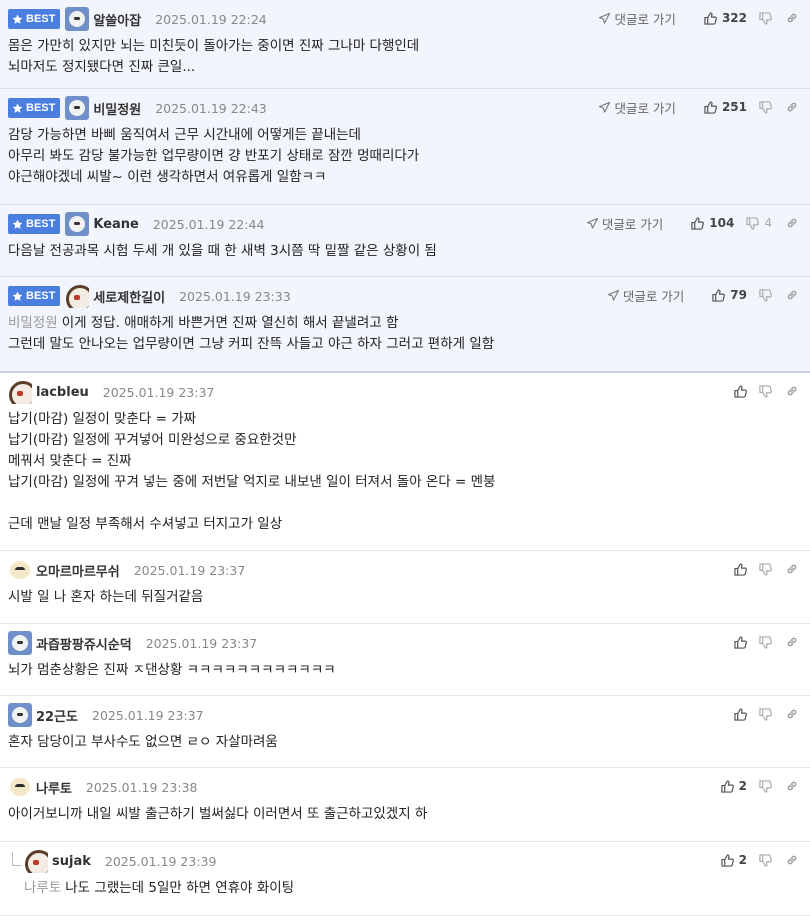 The width and height of the screenshot is (810, 916). Describe the element at coordinates (117, 108) in the screenshot. I see `nickname: 비밀정원` at that location.